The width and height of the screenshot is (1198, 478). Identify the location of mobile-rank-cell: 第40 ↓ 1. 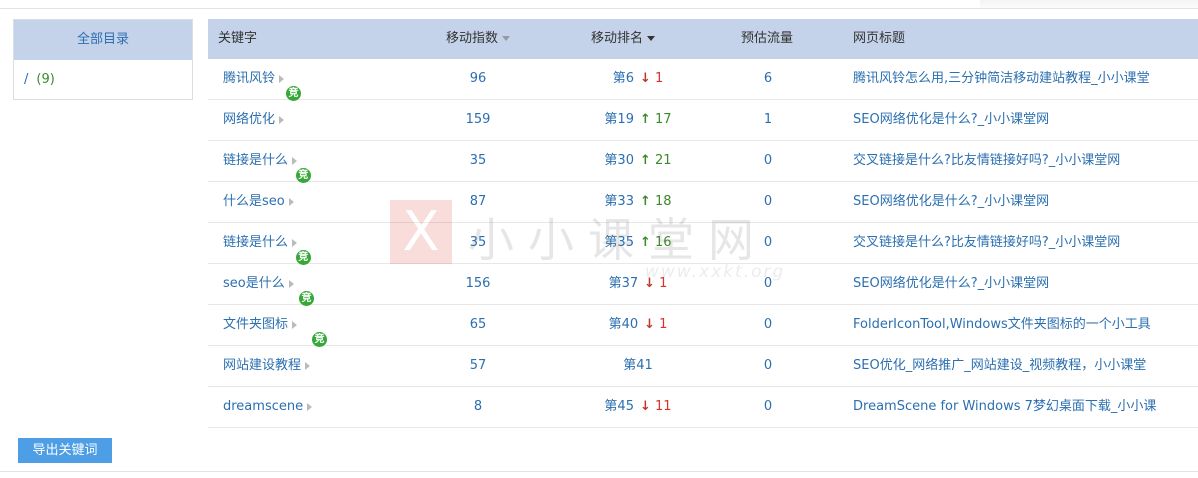
(638, 325).